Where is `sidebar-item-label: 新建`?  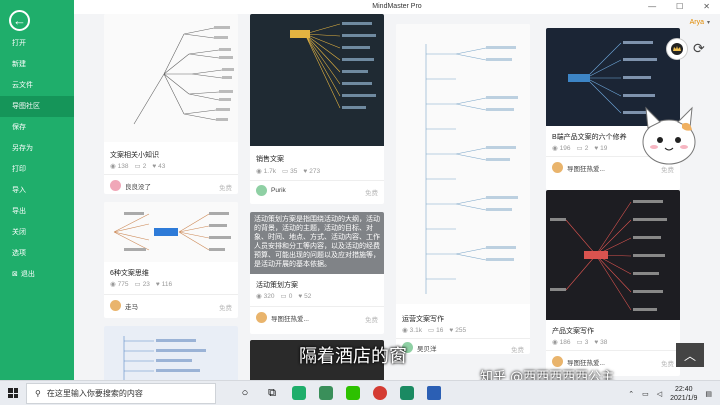 sidebar-item-label: 新建 is located at coordinates (19, 64).